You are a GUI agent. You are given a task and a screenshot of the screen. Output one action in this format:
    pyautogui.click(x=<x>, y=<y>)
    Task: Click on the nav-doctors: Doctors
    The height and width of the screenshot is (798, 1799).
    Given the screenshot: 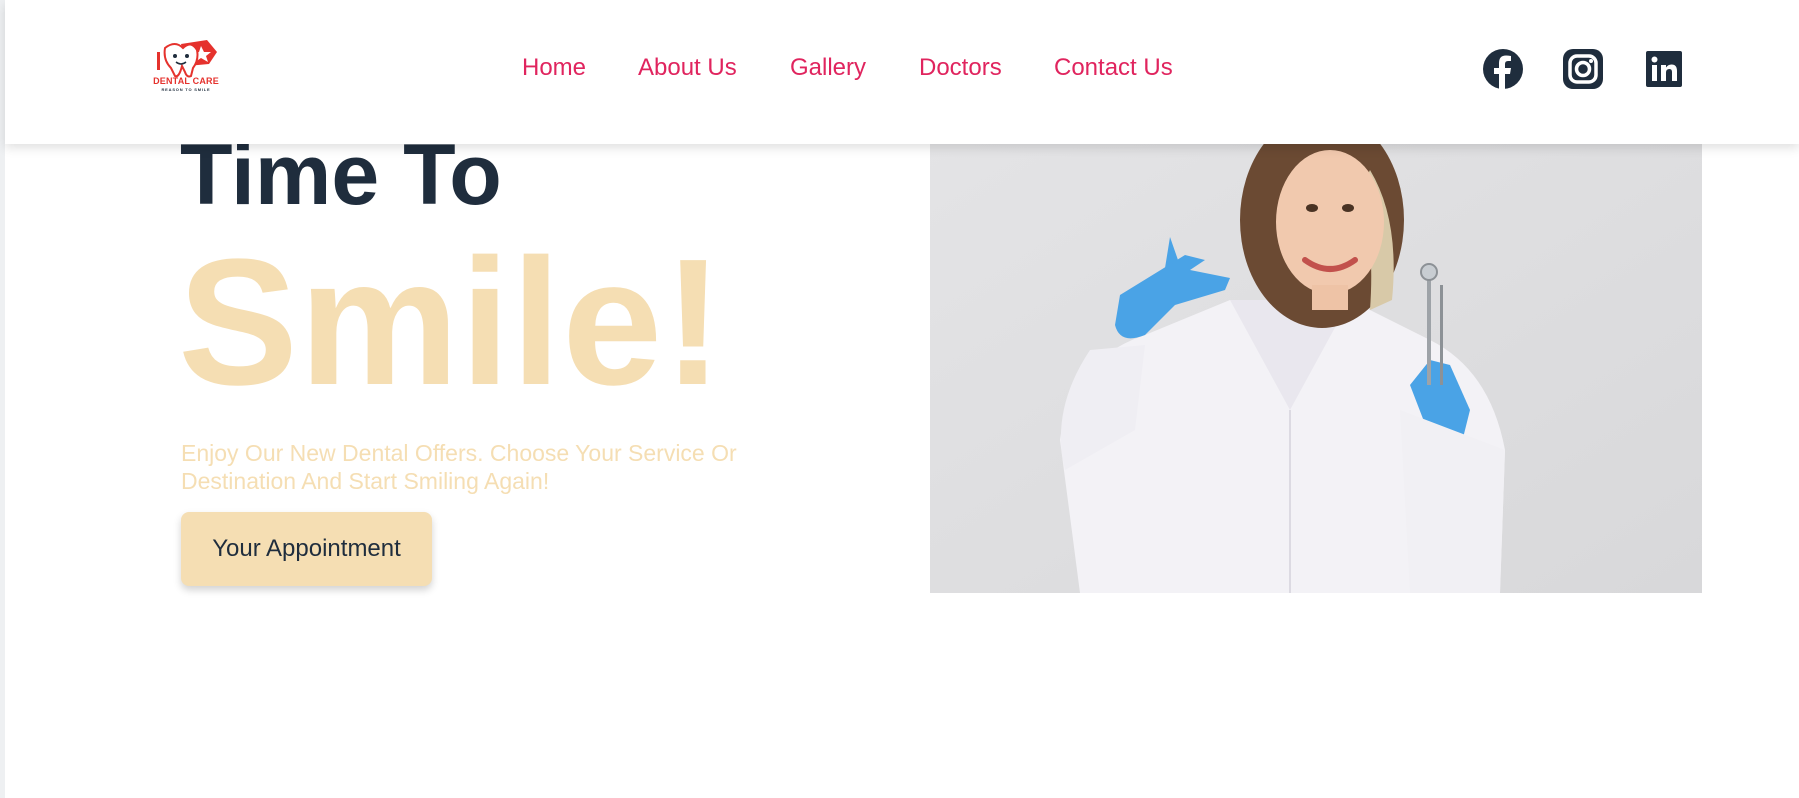 What is the action you would take?
    pyautogui.click(x=960, y=68)
    